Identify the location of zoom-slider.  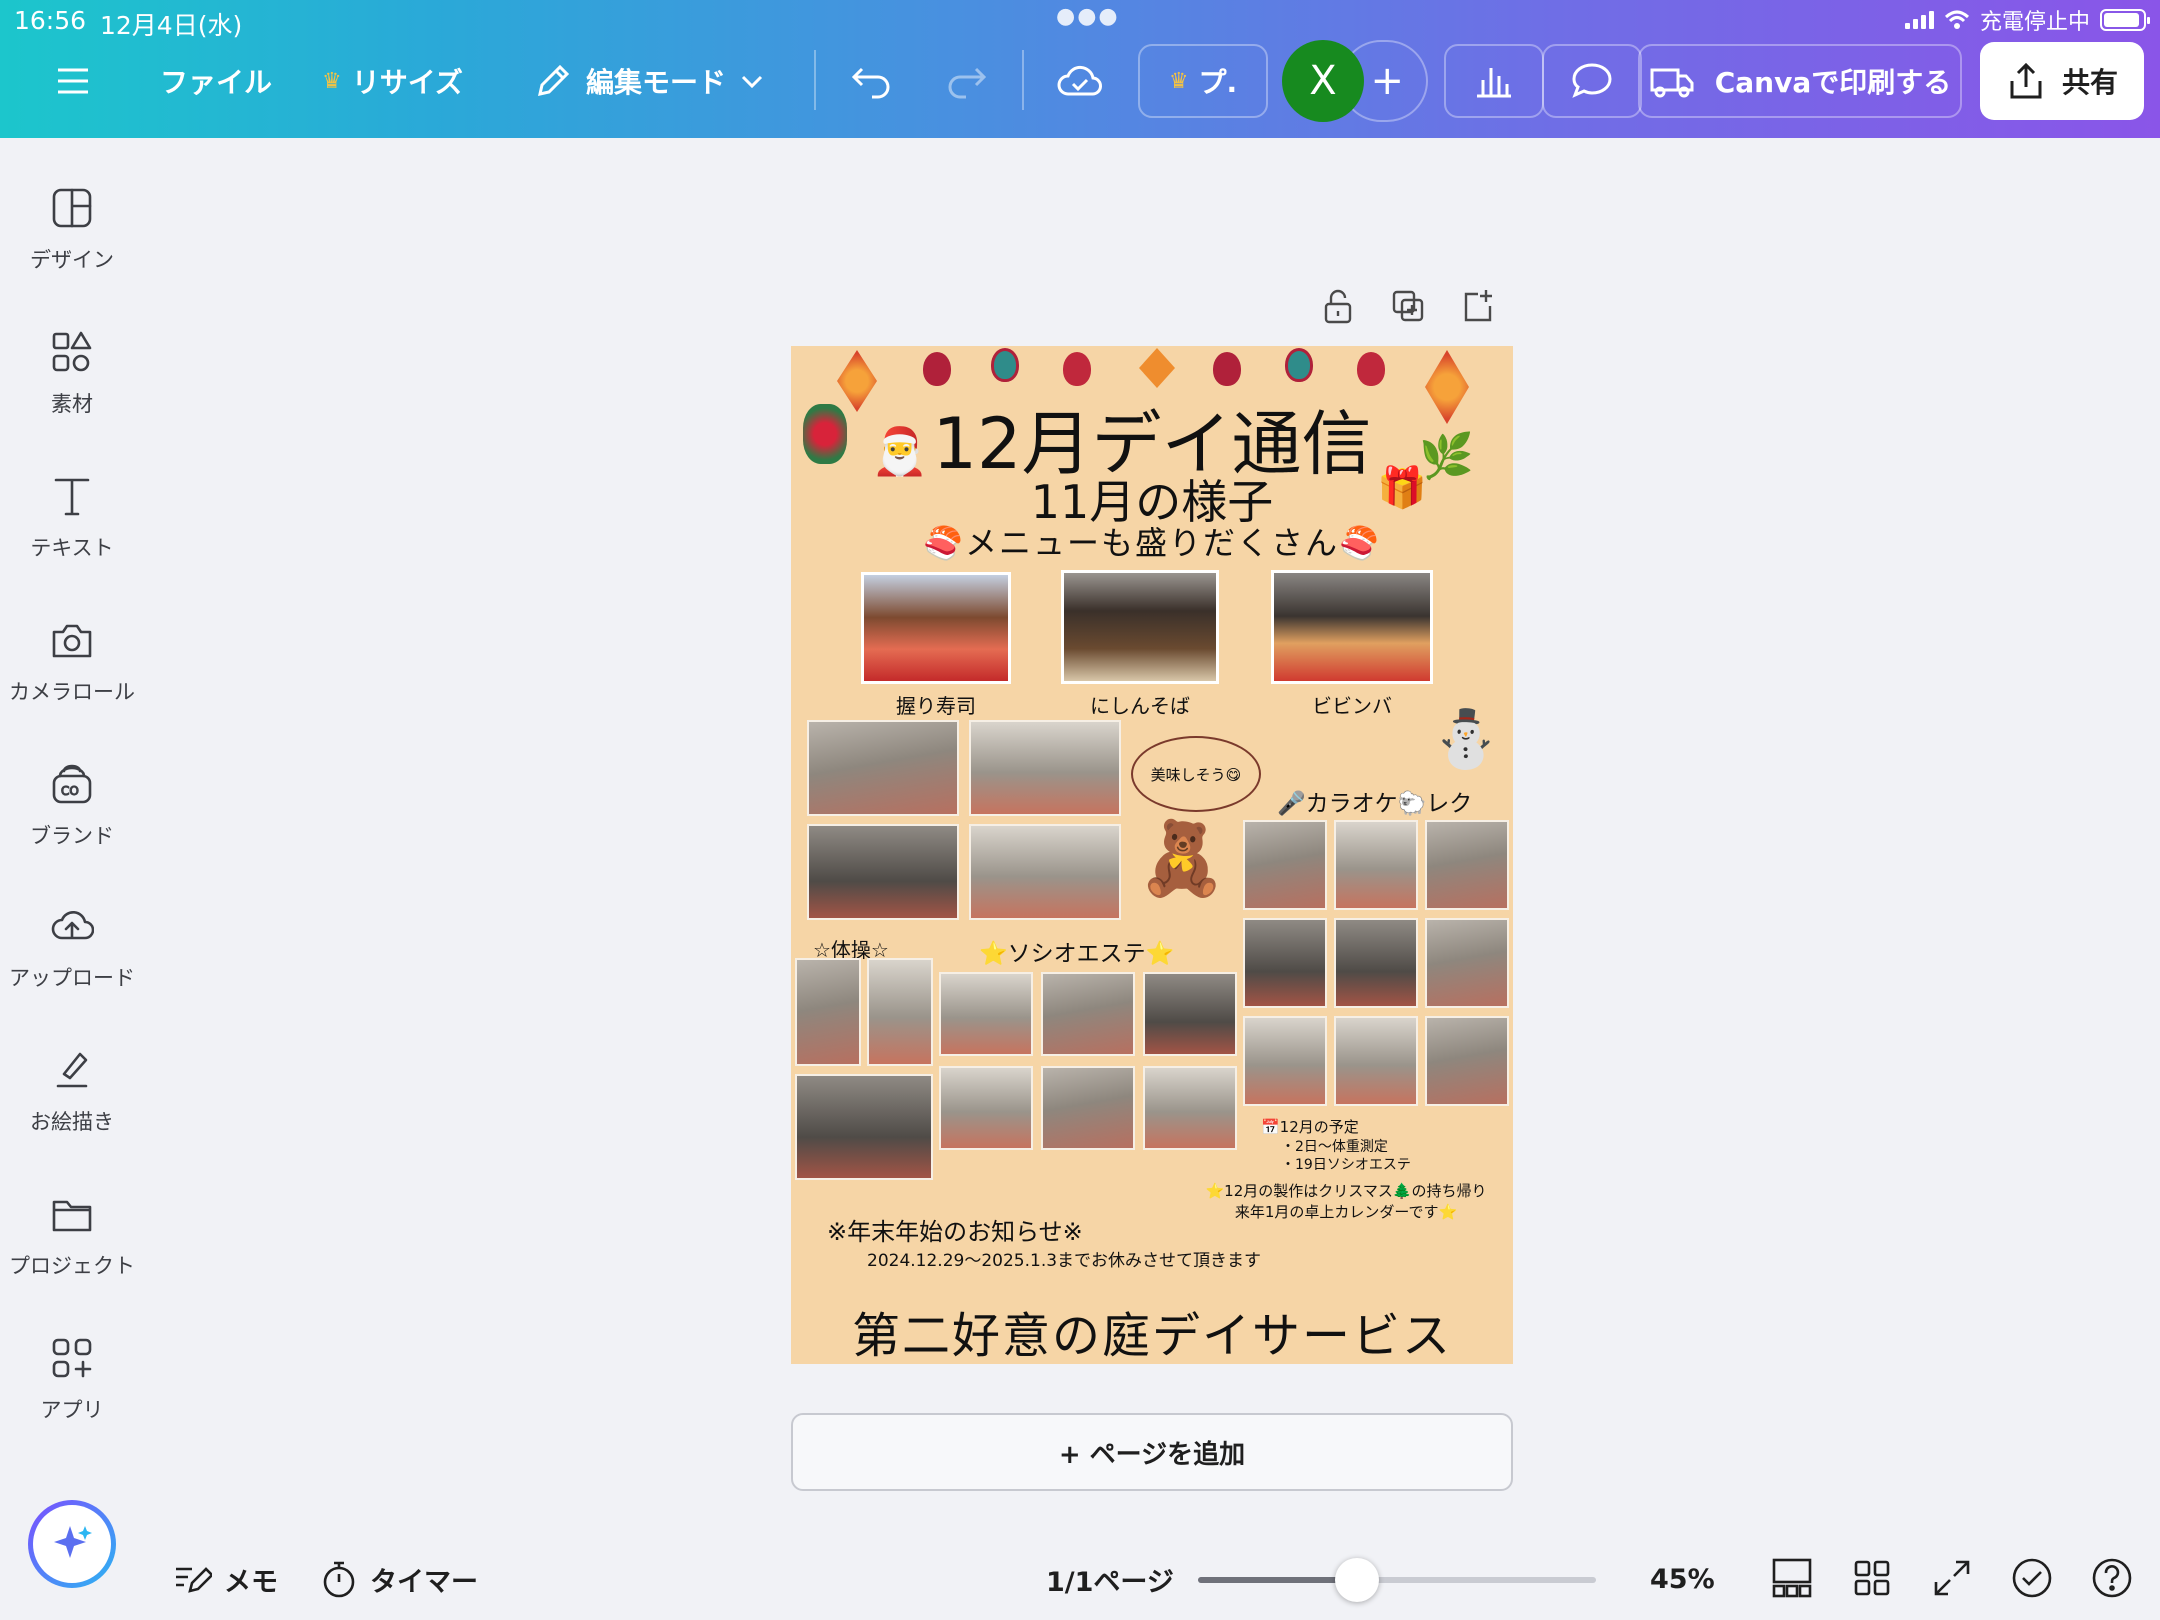
(1397, 1580).